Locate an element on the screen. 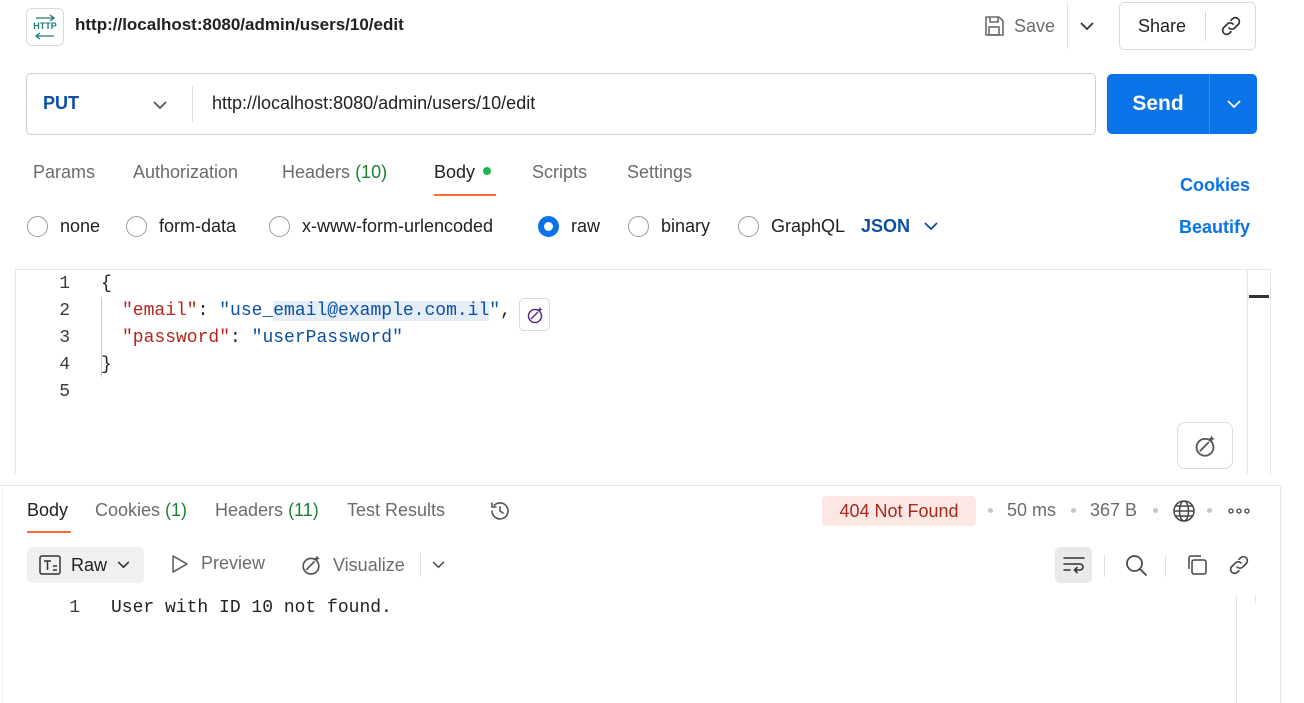  save-options-chevron-icon is located at coordinates (1087, 26).